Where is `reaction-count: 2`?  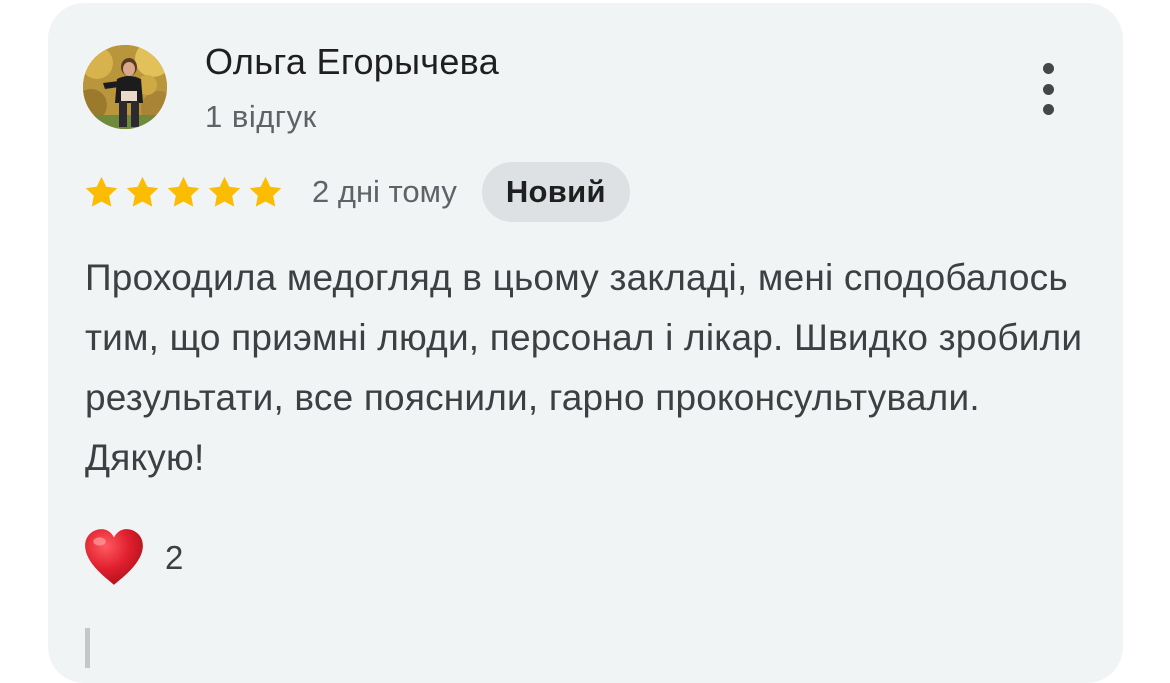 reaction-count: 2 is located at coordinates (174, 557).